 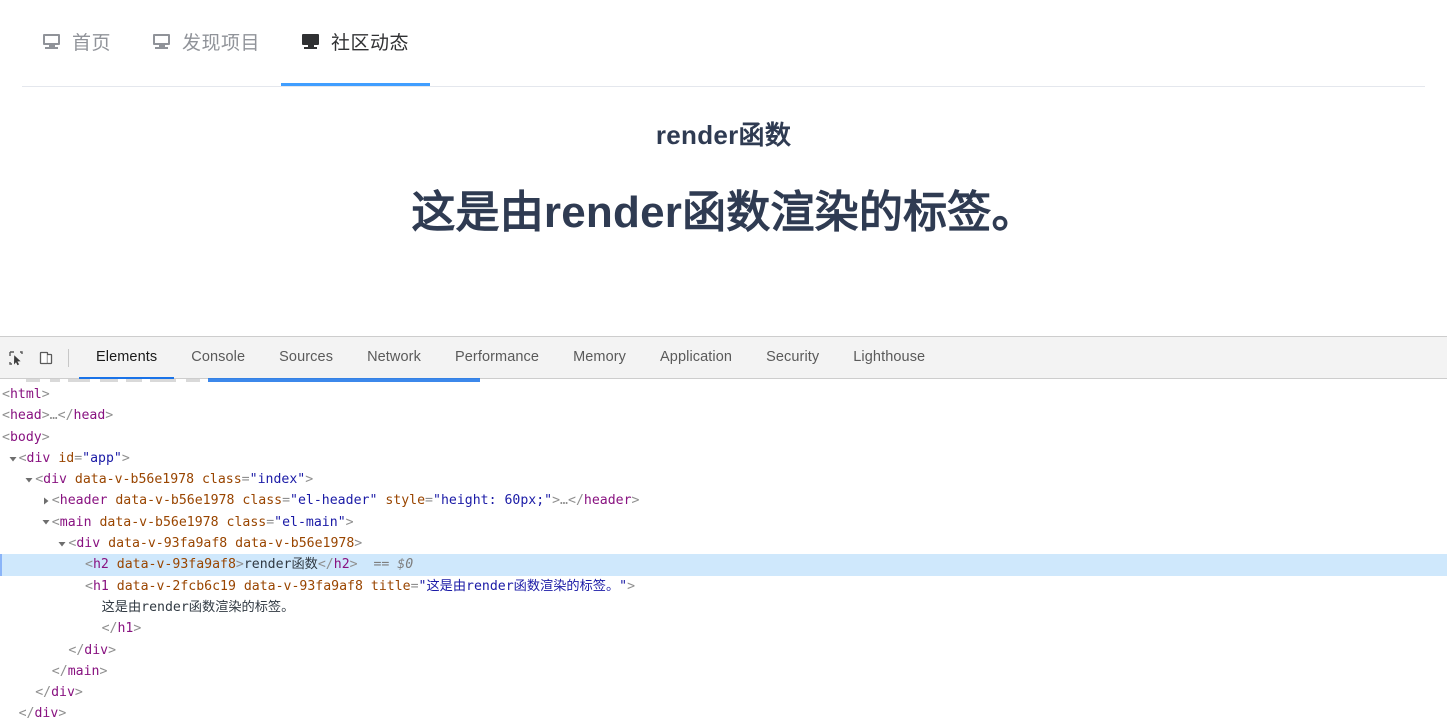 What do you see at coordinates (723, 458) in the screenshot?
I see `dom-node-row: <div id="app">` at bounding box center [723, 458].